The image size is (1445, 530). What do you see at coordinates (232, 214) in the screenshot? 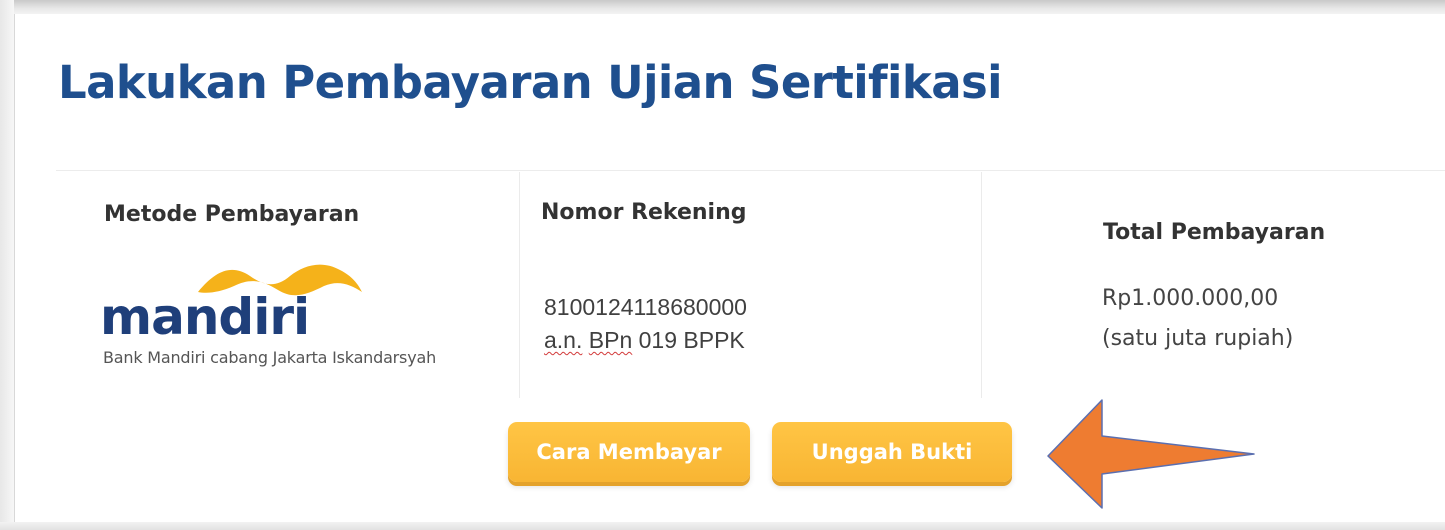
I see `payment-method-header: Metode Pembayaran` at bounding box center [232, 214].